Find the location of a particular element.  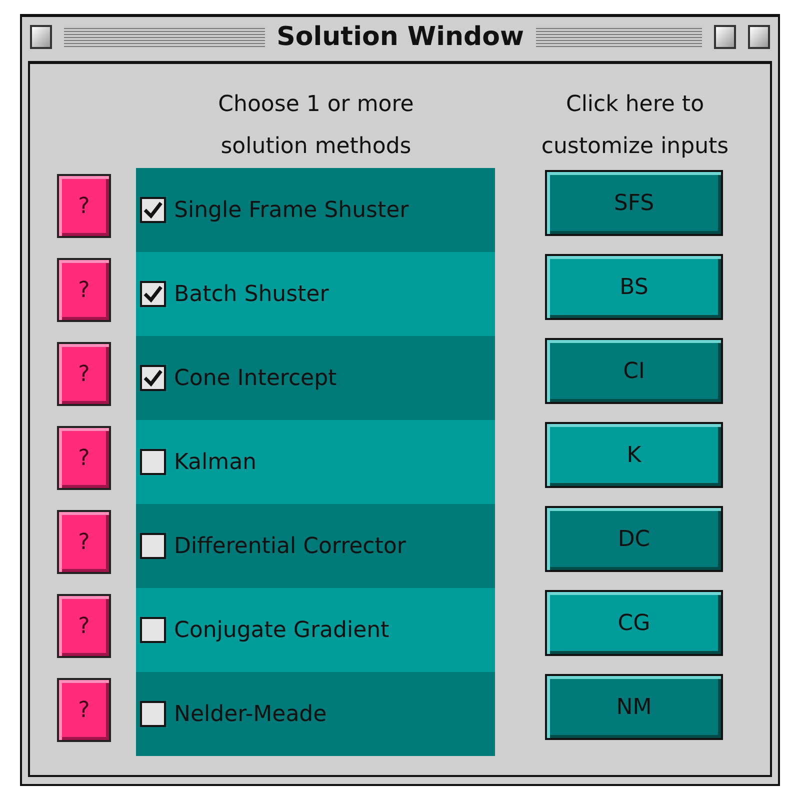

close-box is located at coordinates (41, 37).